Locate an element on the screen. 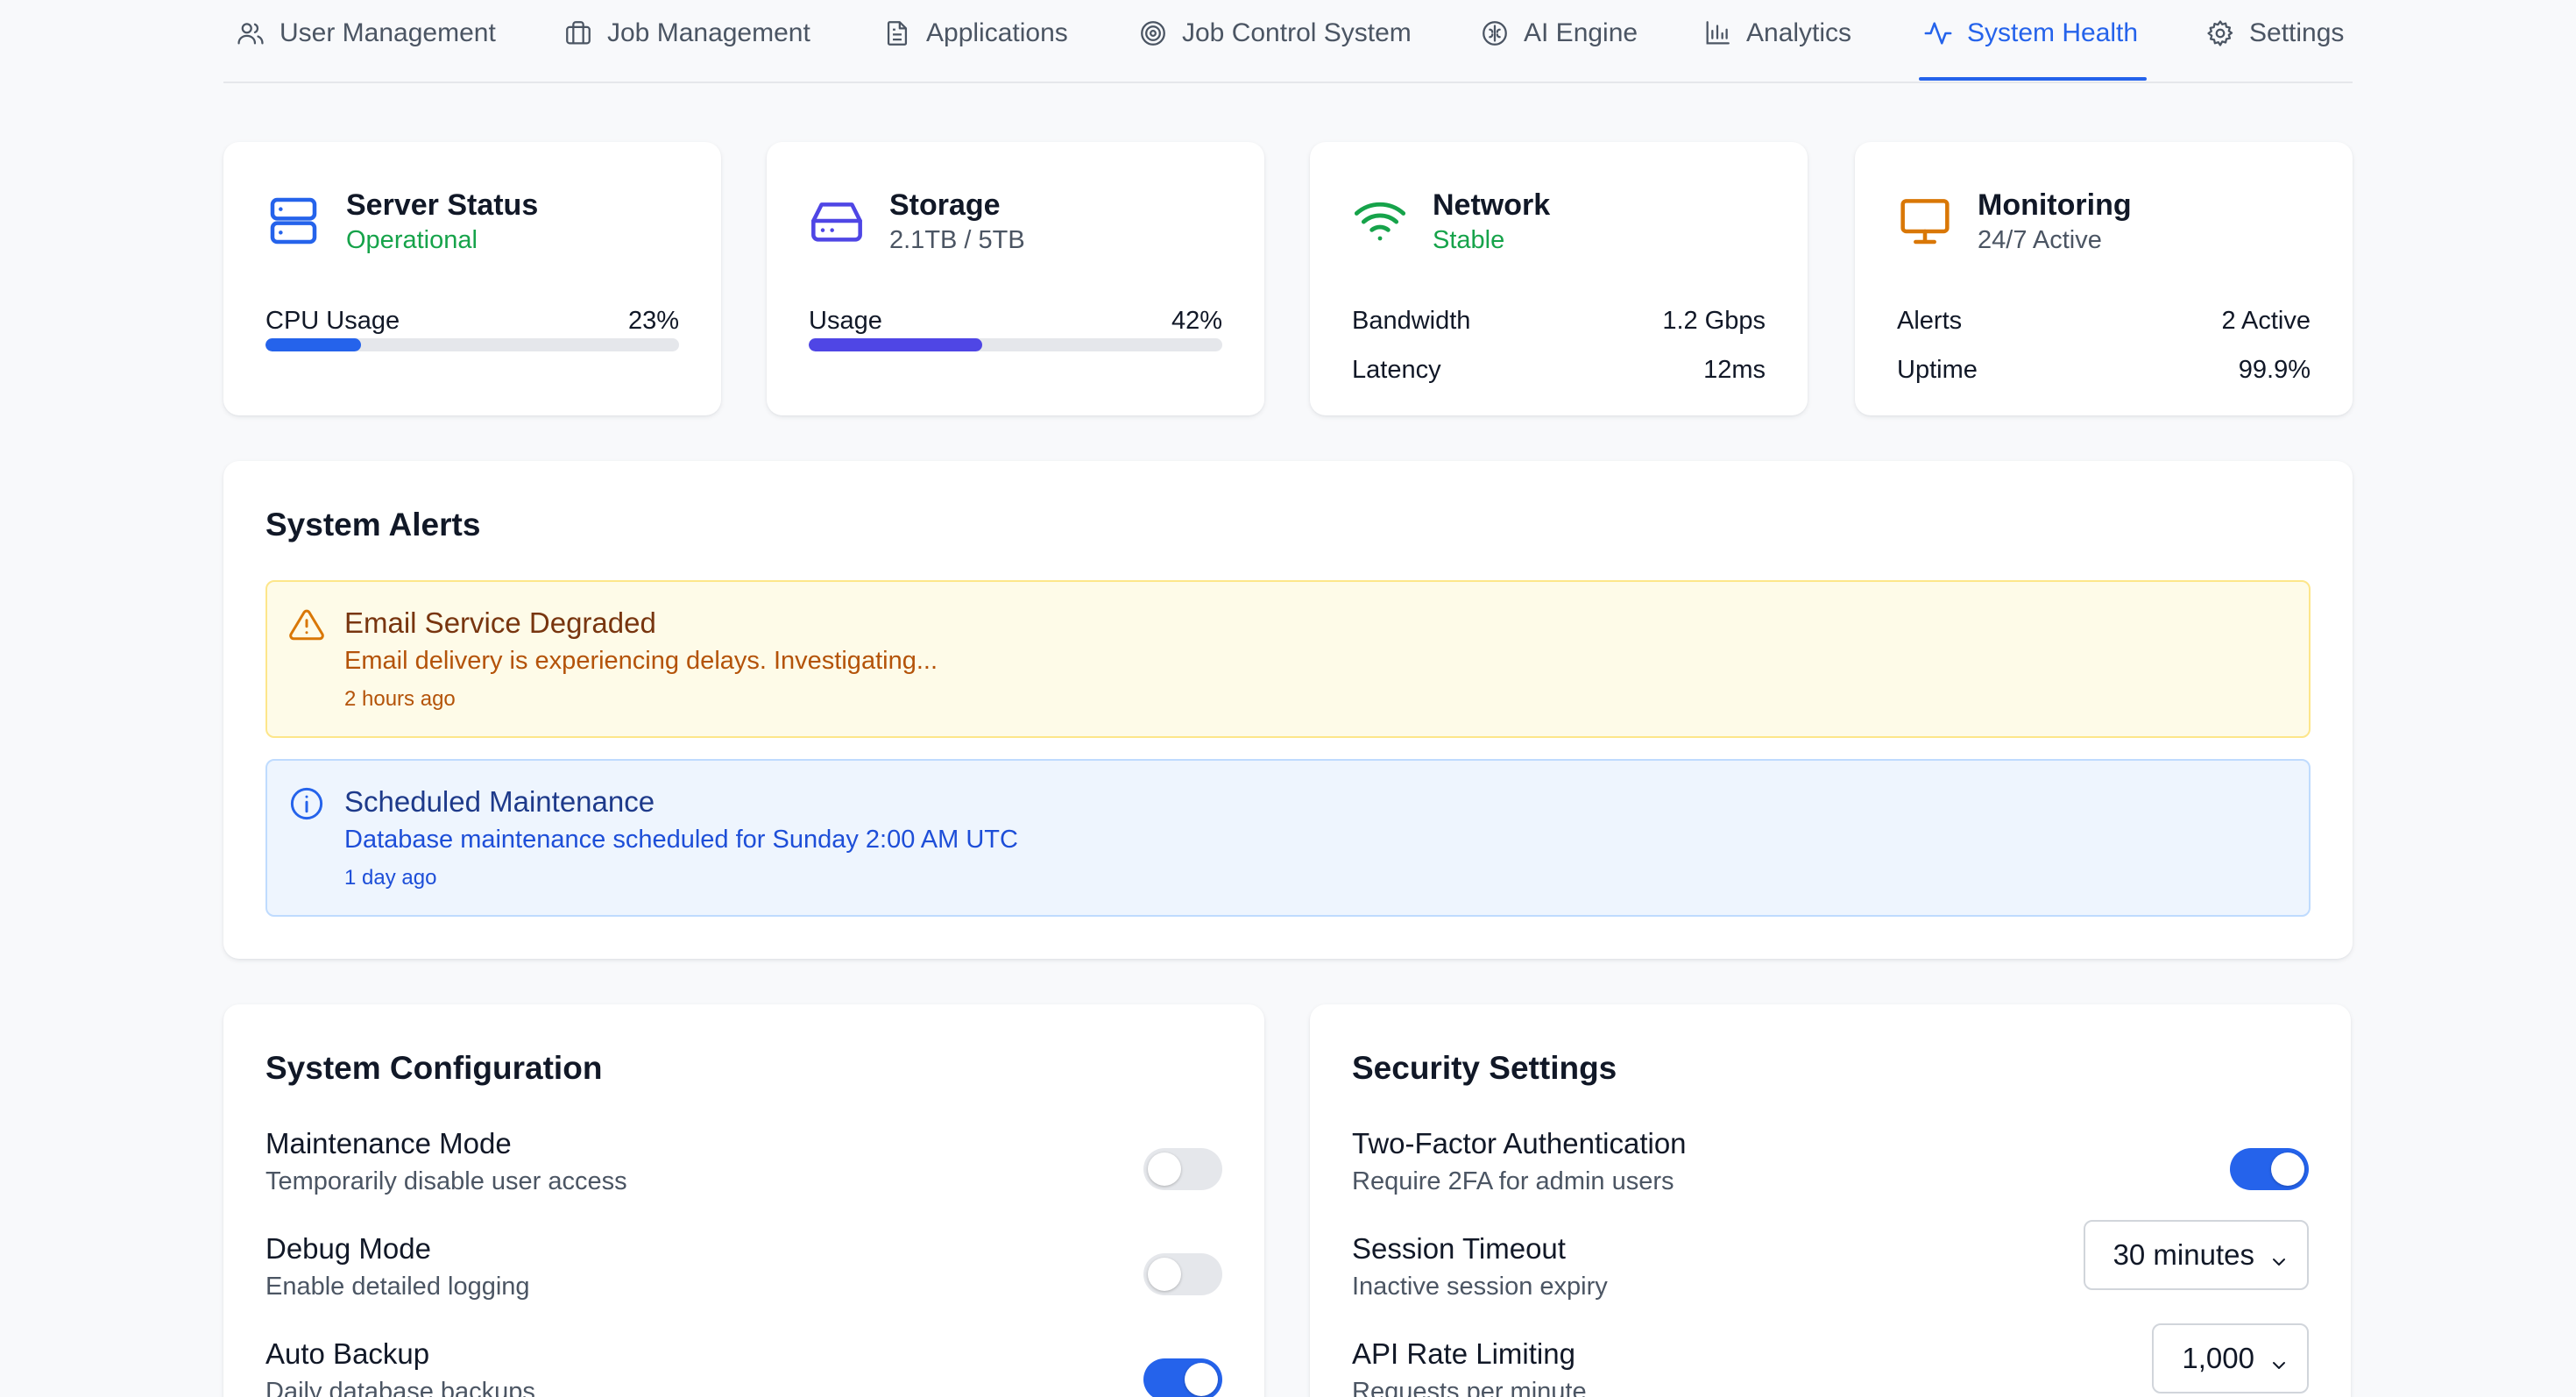 The height and width of the screenshot is (1397, 2576). metric-value: 23% is located at coordinates (653, 321).